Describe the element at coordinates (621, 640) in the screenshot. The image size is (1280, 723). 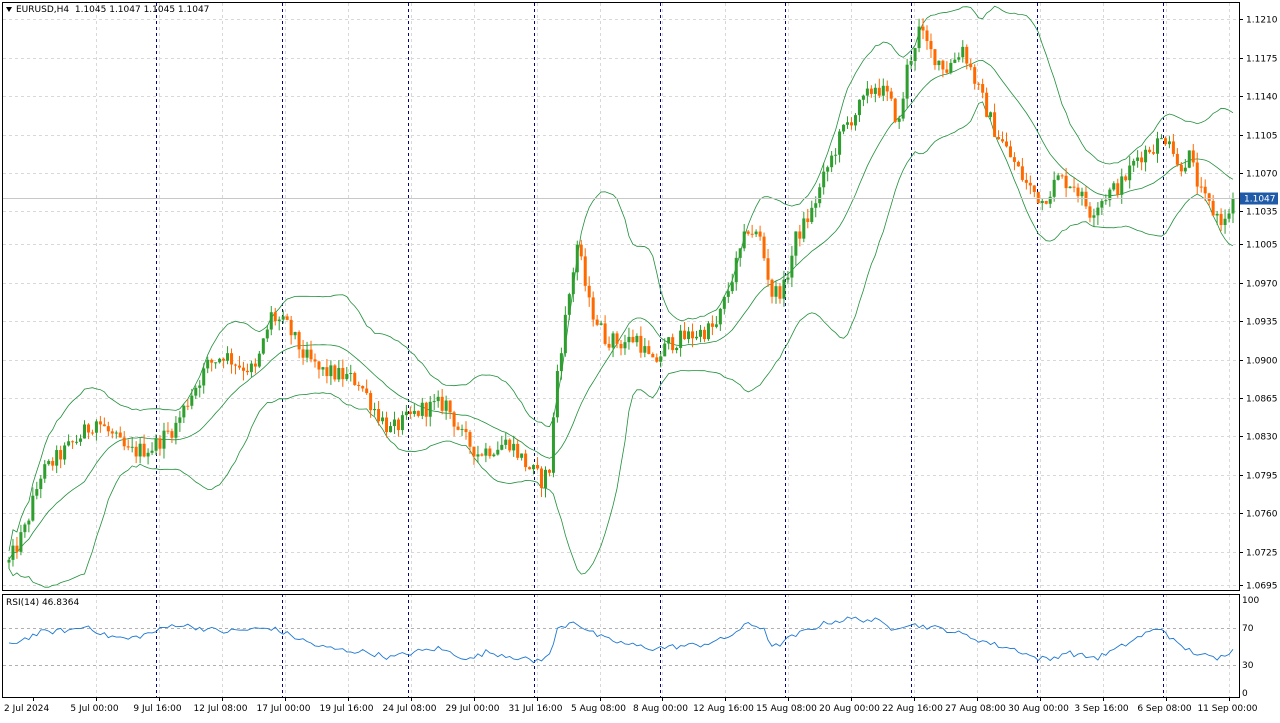
I see `rsi-line` at that location.